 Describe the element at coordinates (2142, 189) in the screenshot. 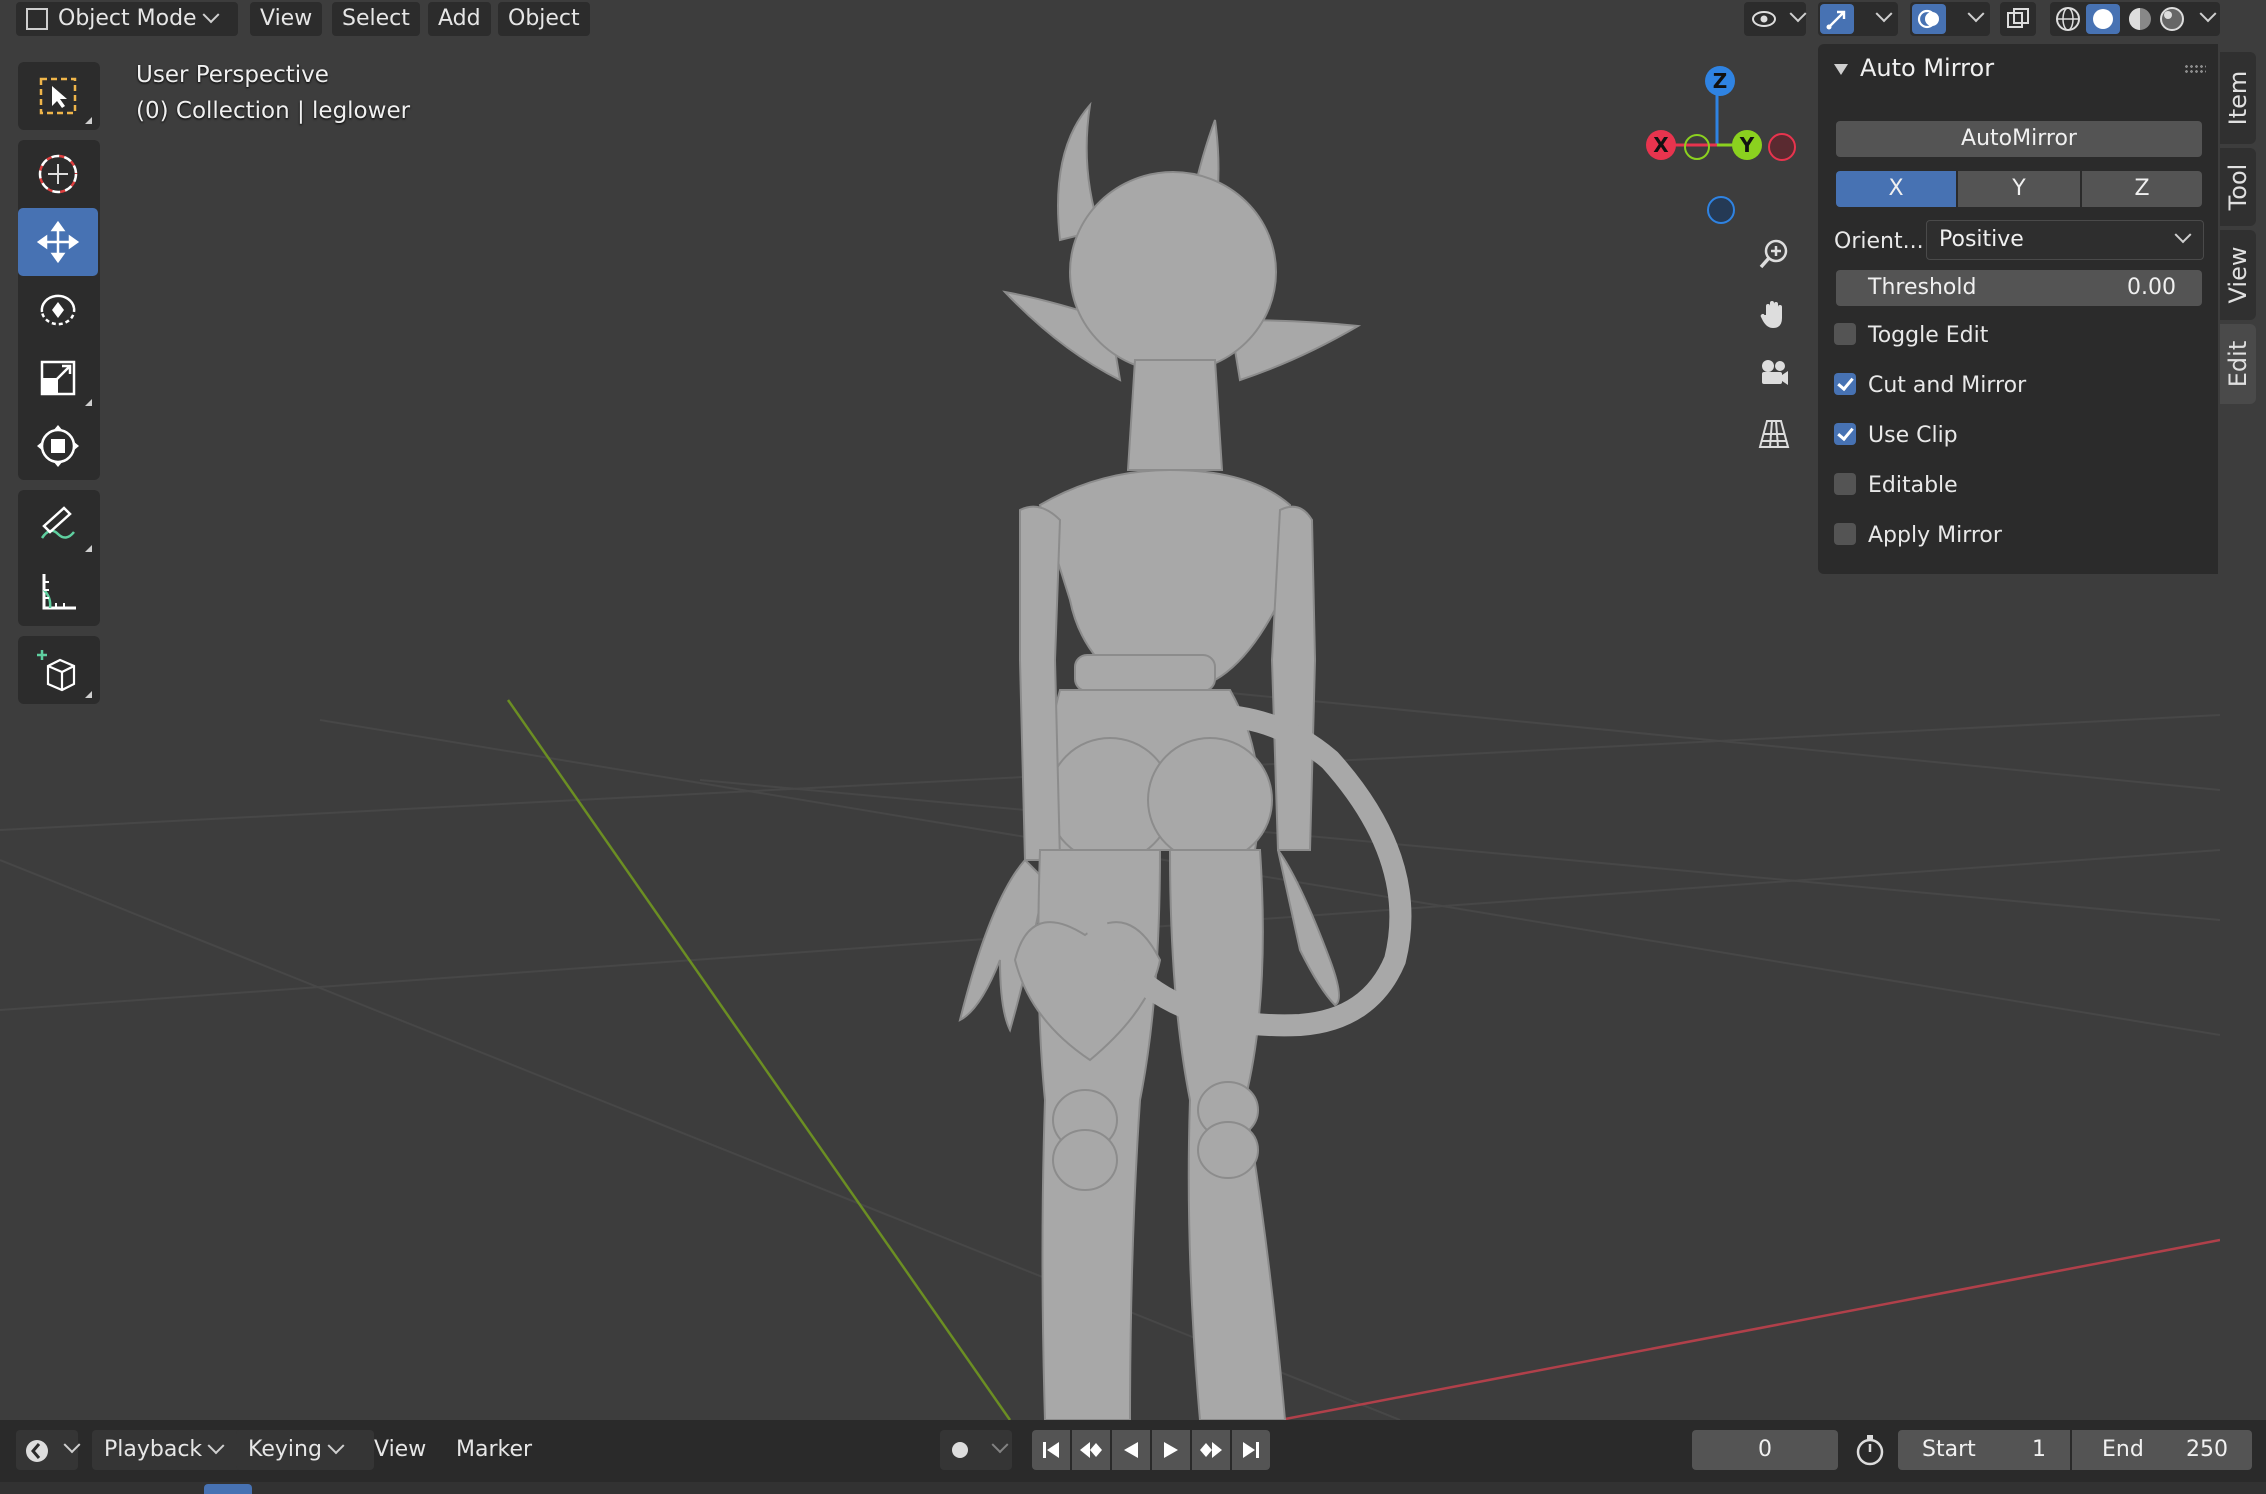

I see `axis-z-button: Z` at that location.